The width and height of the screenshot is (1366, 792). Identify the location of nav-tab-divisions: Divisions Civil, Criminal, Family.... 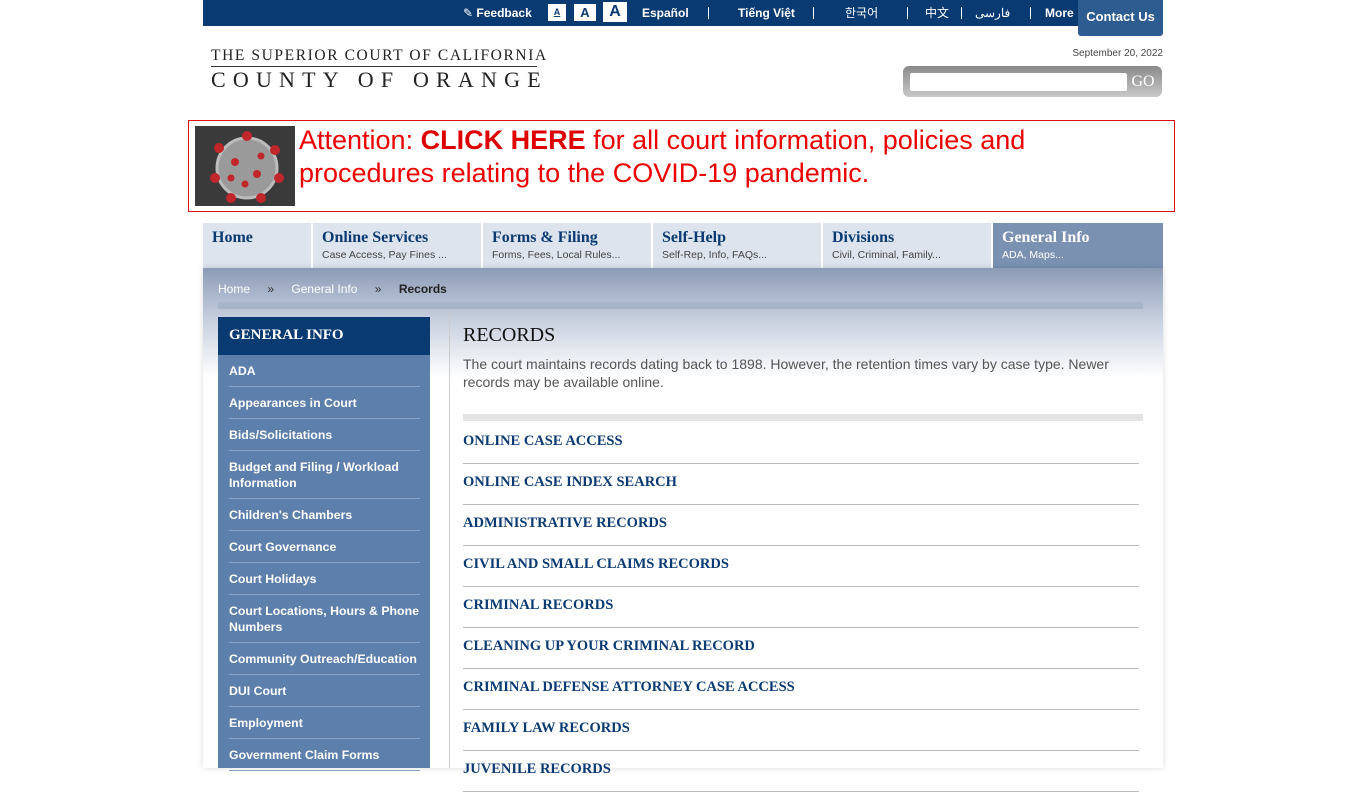
(908, 245).